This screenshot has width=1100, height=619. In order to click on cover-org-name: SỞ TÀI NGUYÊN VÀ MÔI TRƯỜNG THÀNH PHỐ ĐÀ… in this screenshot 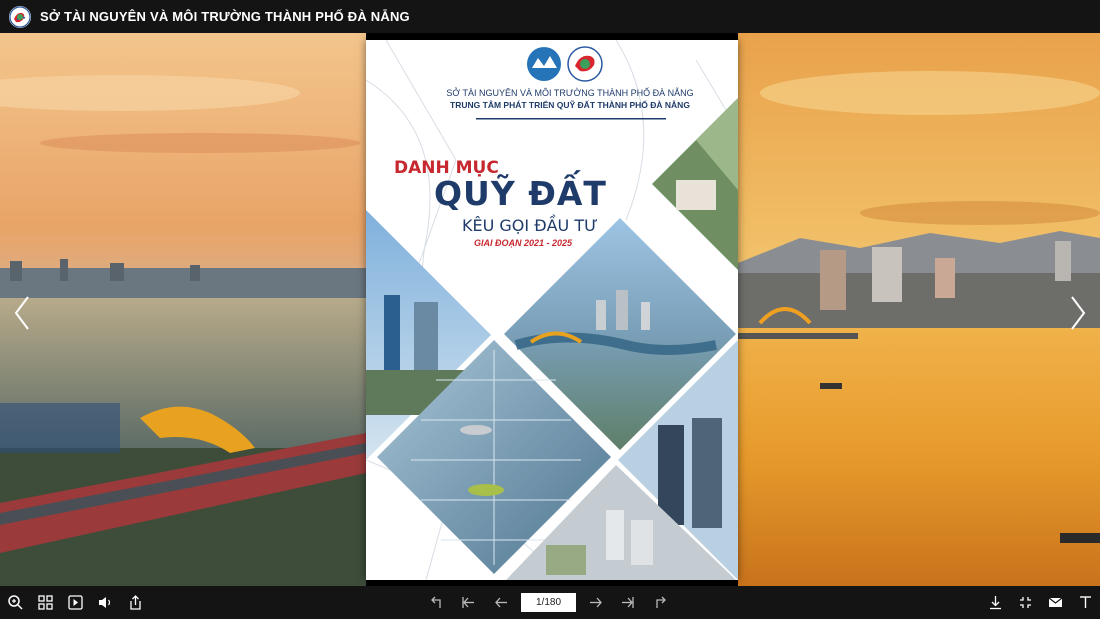, I will do `click(570, 93)`.